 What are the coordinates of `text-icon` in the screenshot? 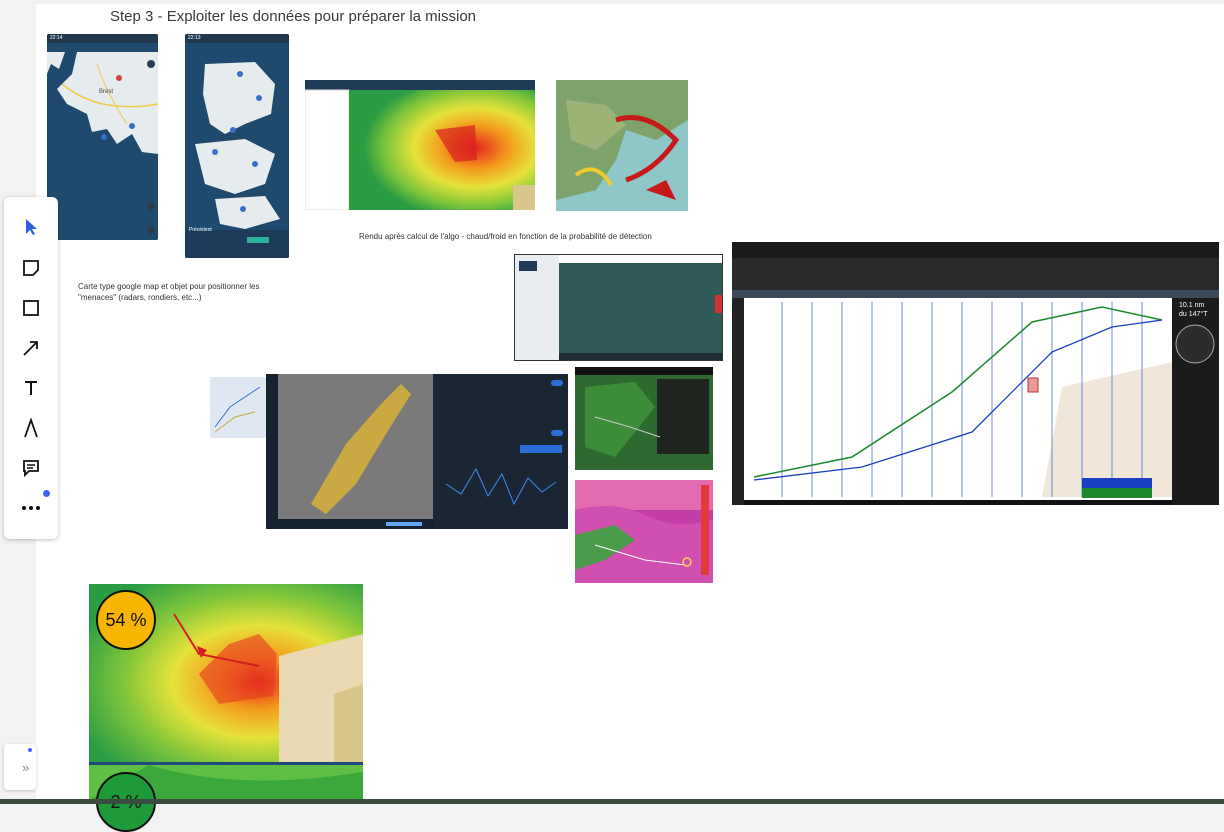 It's located at (31, 388).